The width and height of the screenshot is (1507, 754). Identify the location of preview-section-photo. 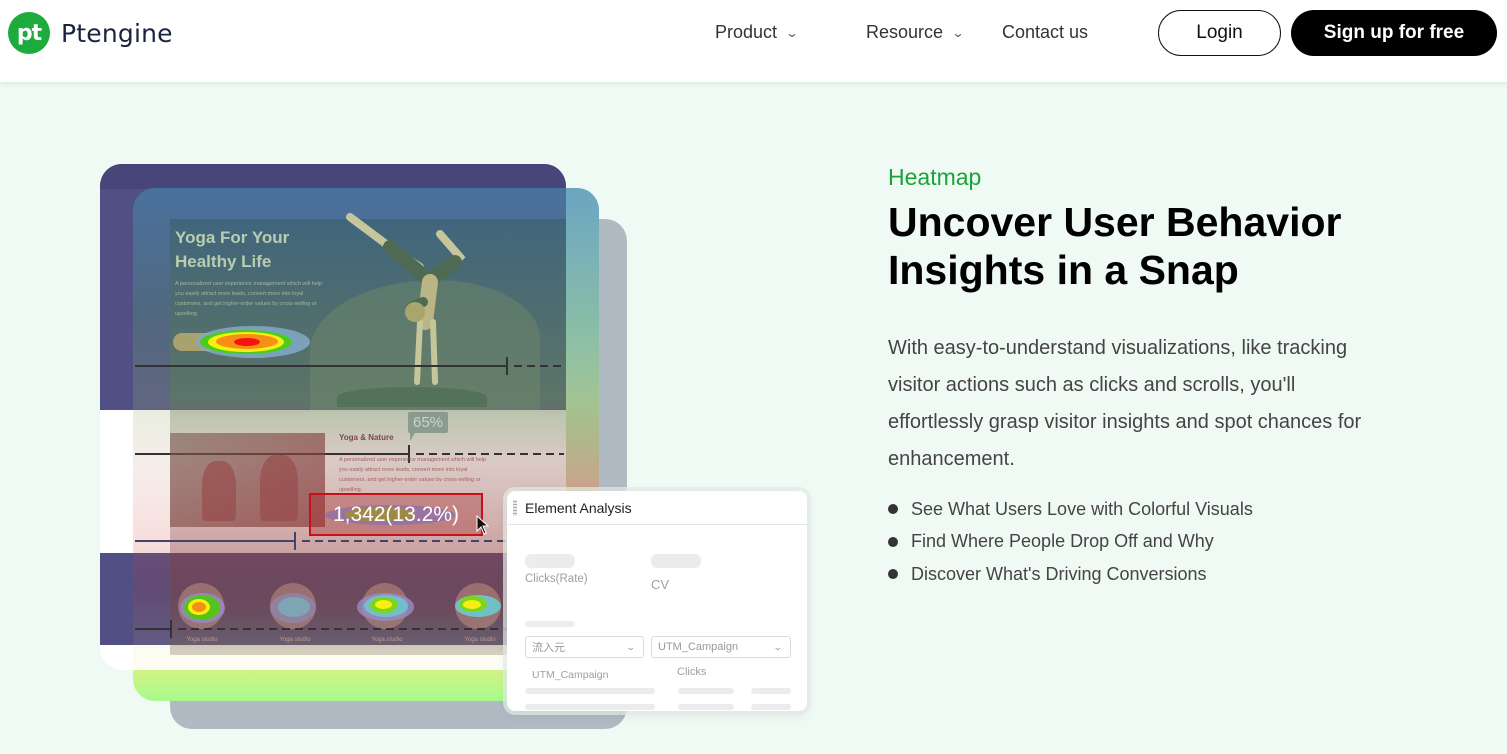
(247, 480).